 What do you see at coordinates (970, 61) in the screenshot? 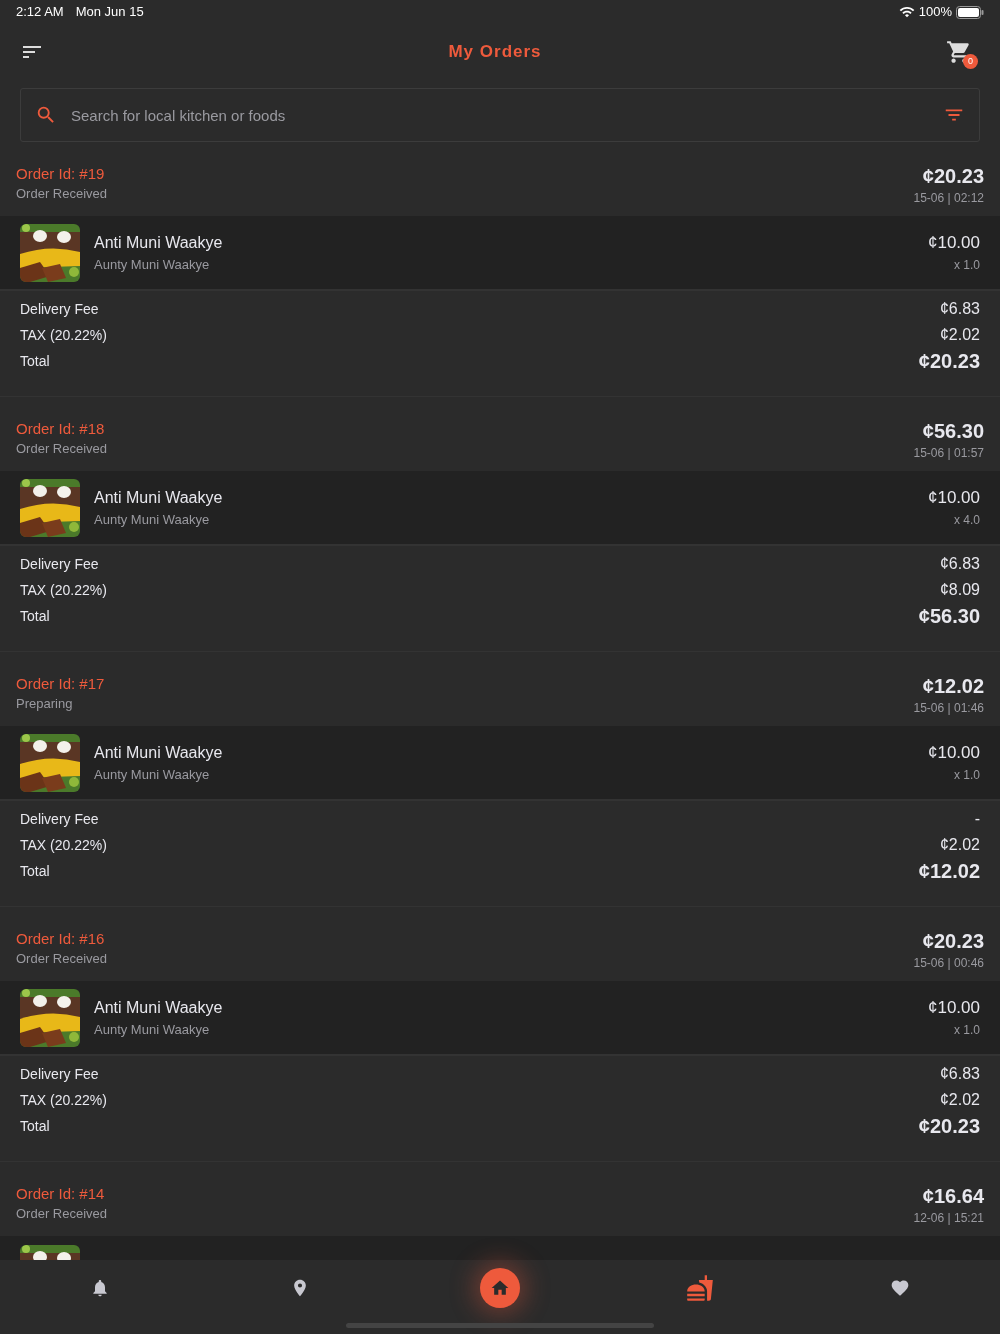
I see `cart-badge: 0` at bounding box center [970, 61].